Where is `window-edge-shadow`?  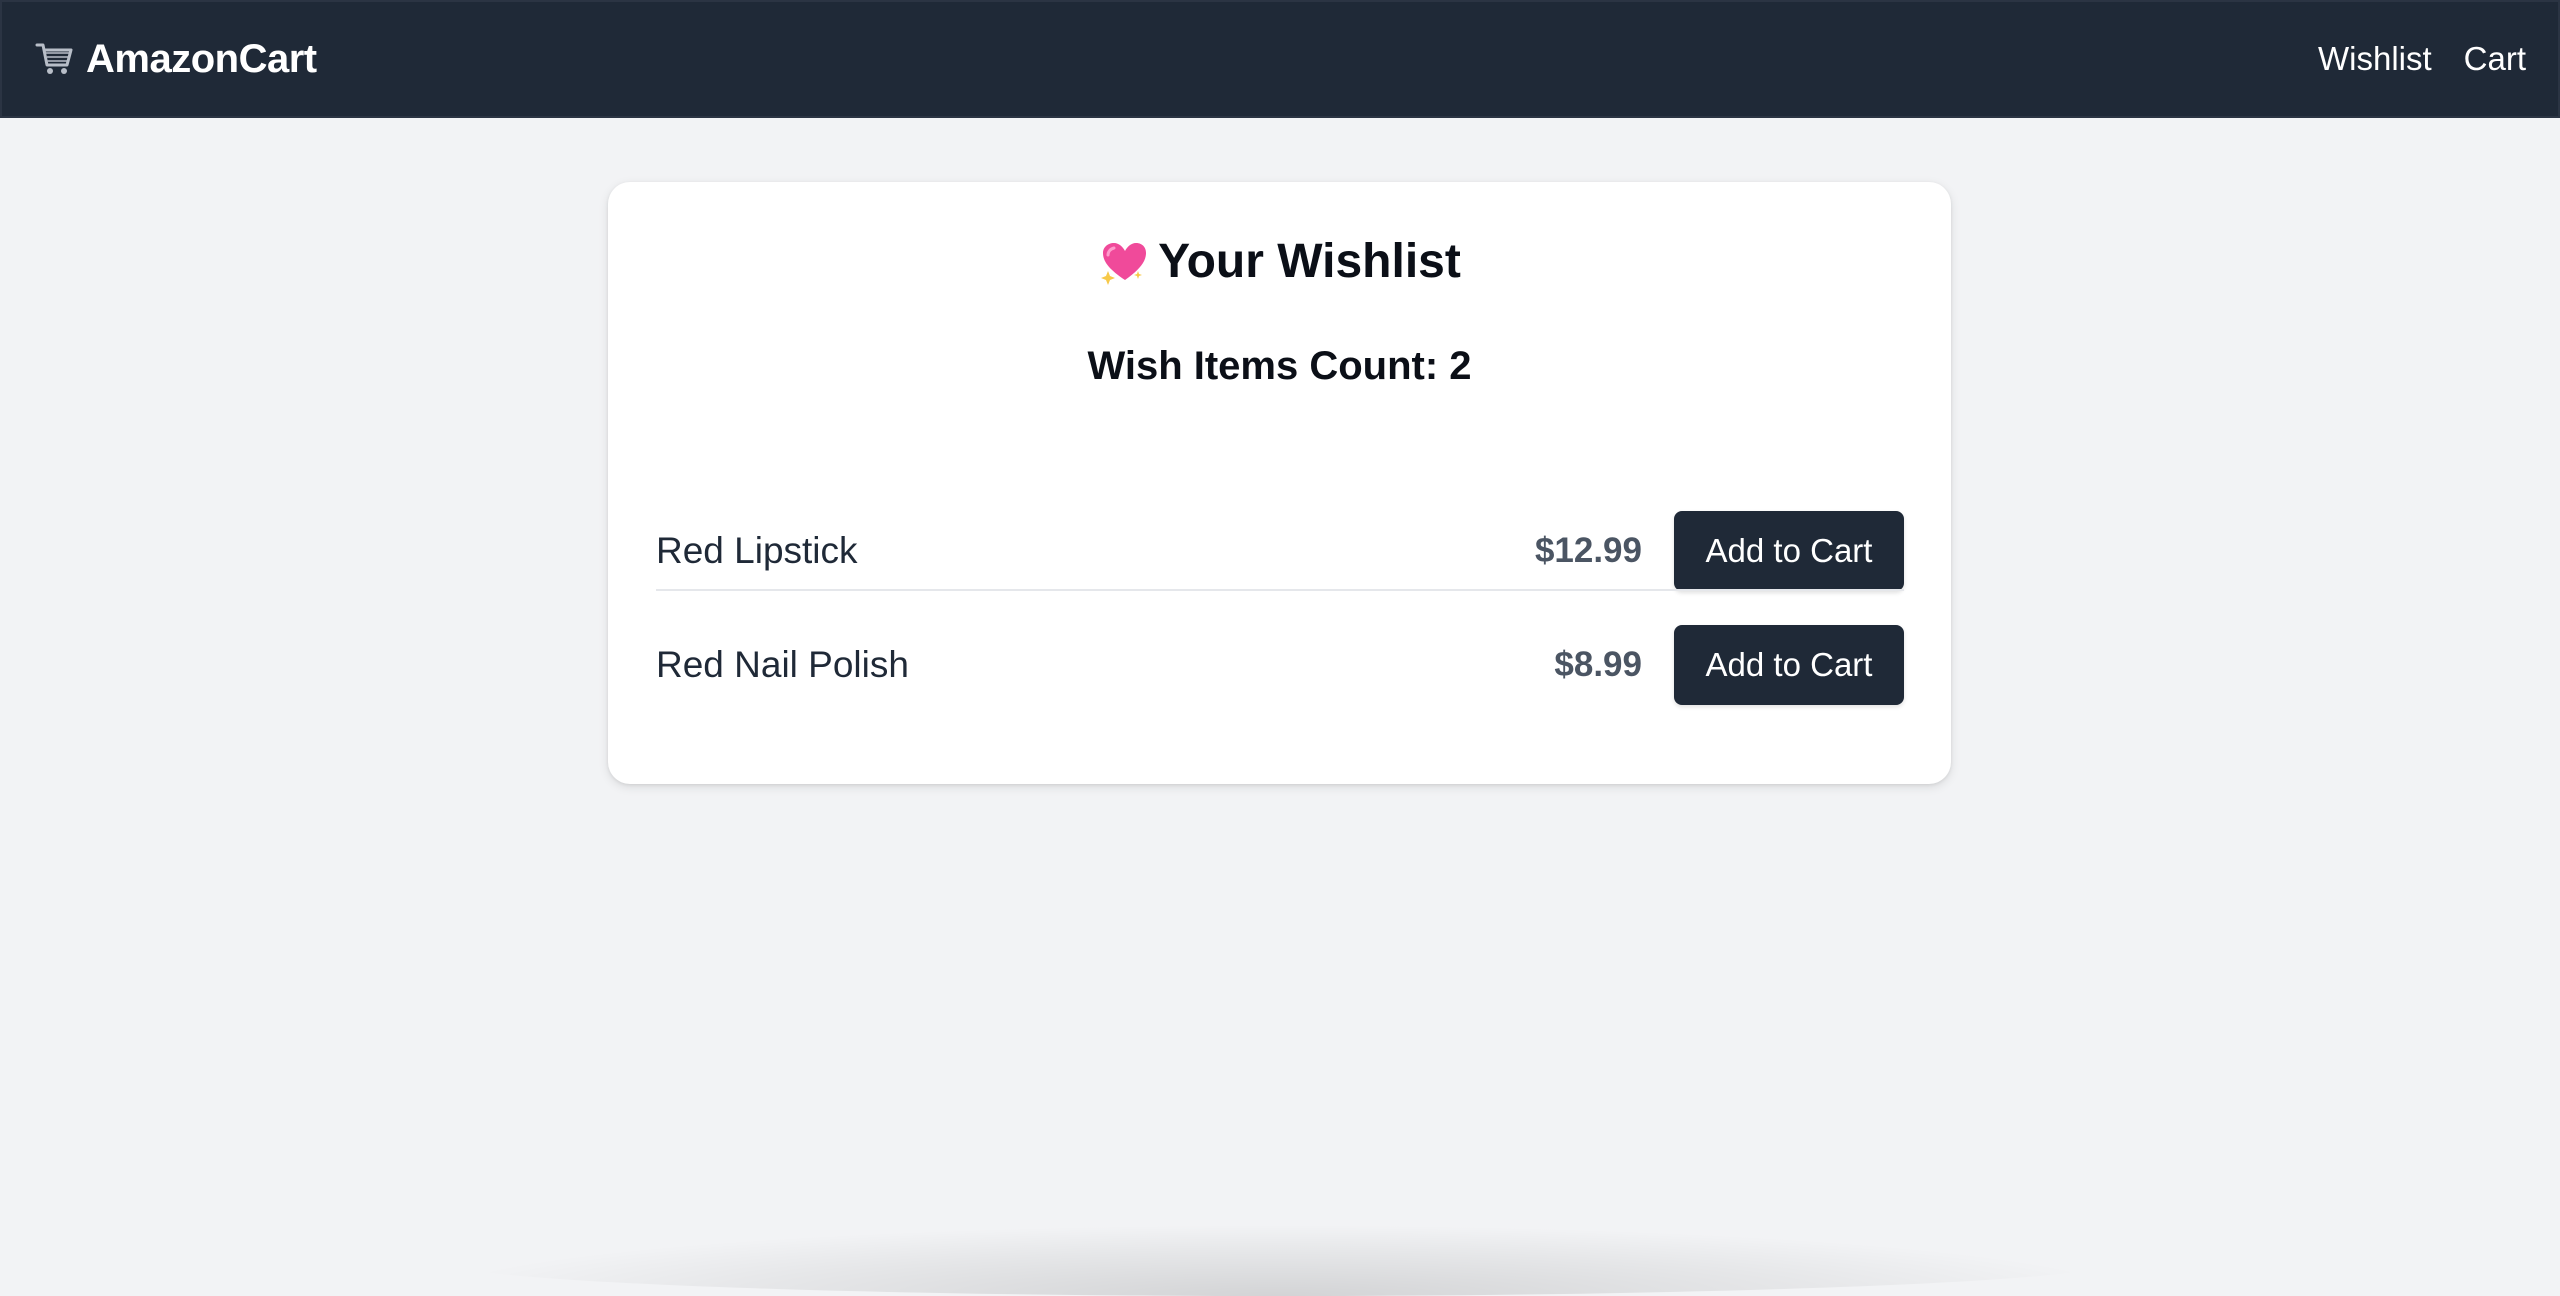 window-edge-shadow is located at coordinates (1280, 1261).